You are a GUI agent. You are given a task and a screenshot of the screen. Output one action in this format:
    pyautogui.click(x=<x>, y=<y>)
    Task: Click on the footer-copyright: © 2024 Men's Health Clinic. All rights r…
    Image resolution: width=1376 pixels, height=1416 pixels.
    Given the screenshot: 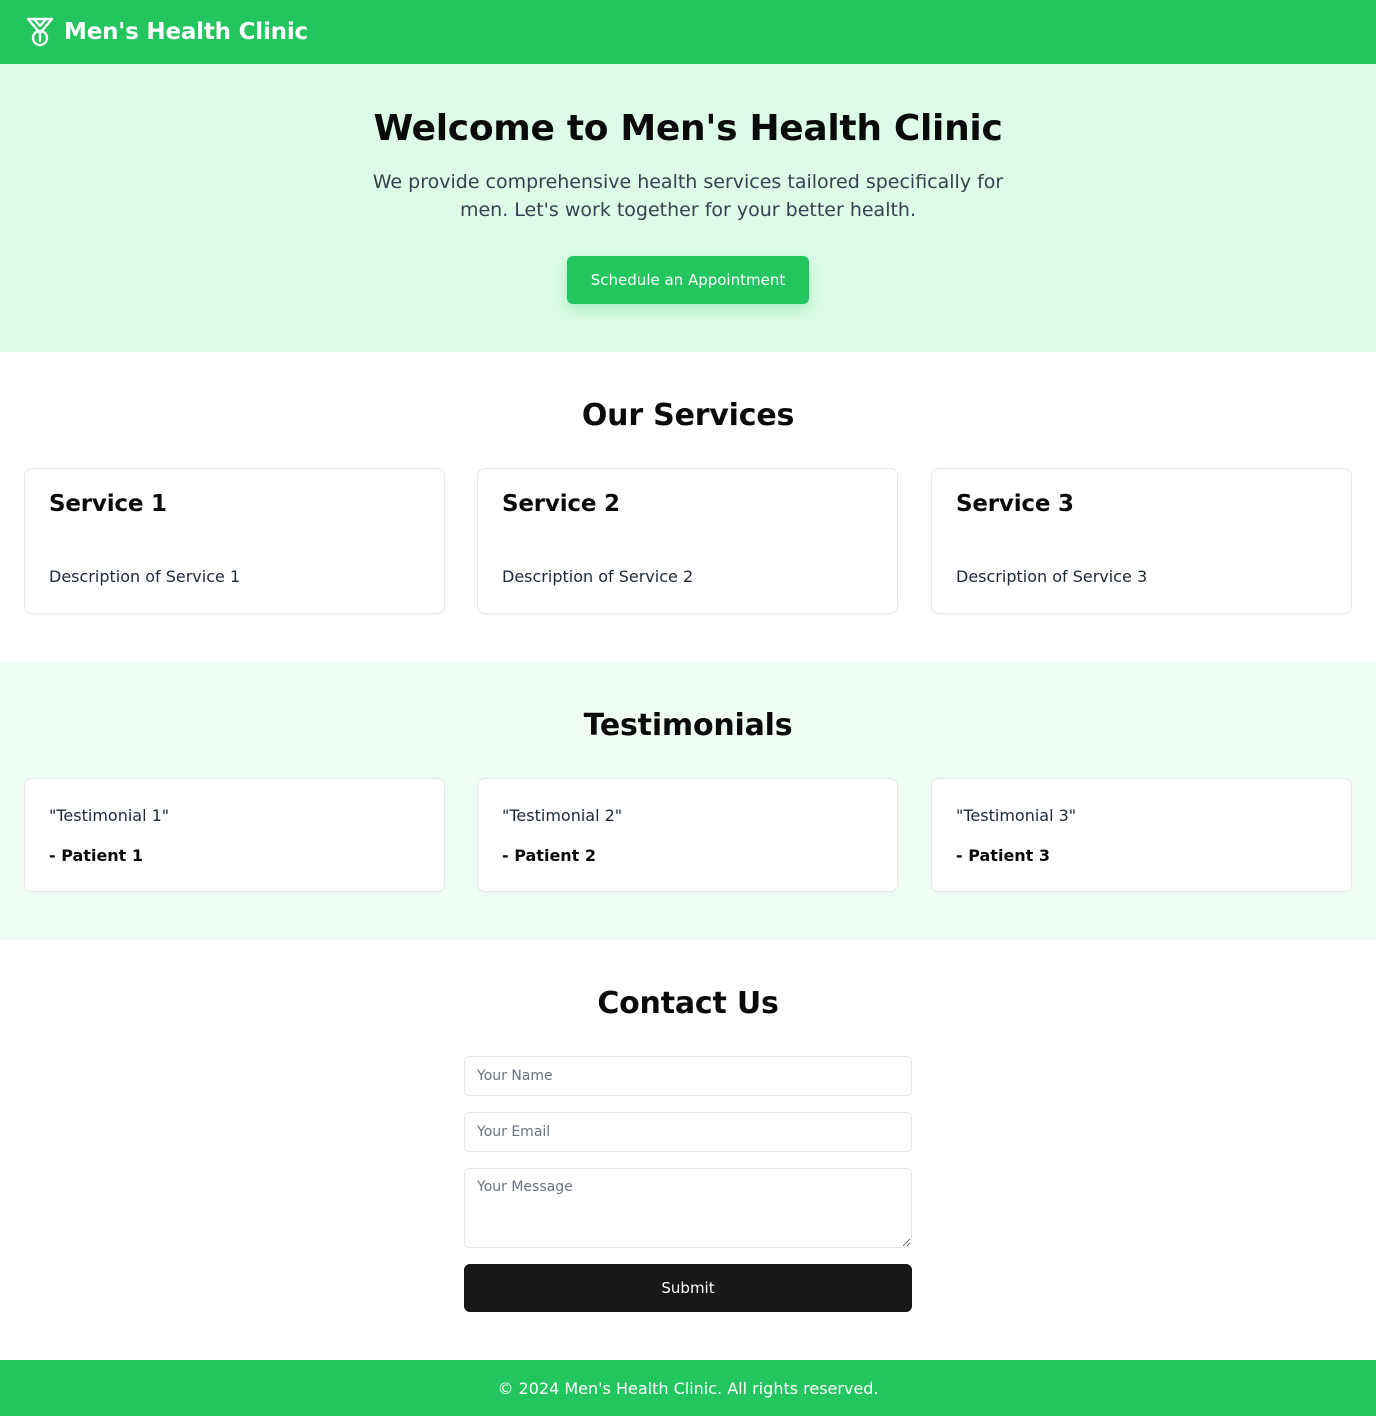 What is the action you would take?
    pyautogui.click(x=688, y=1388)
    